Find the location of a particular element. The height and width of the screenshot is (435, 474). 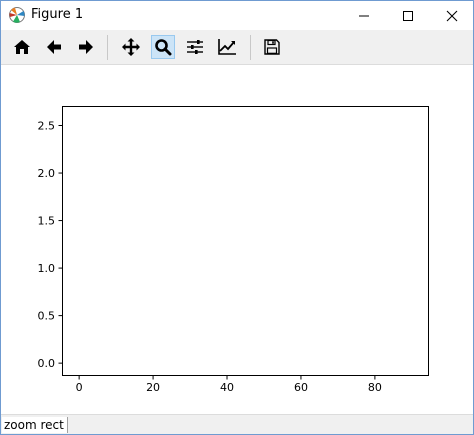

line-chart-icon is located at coordinates (227, 47).